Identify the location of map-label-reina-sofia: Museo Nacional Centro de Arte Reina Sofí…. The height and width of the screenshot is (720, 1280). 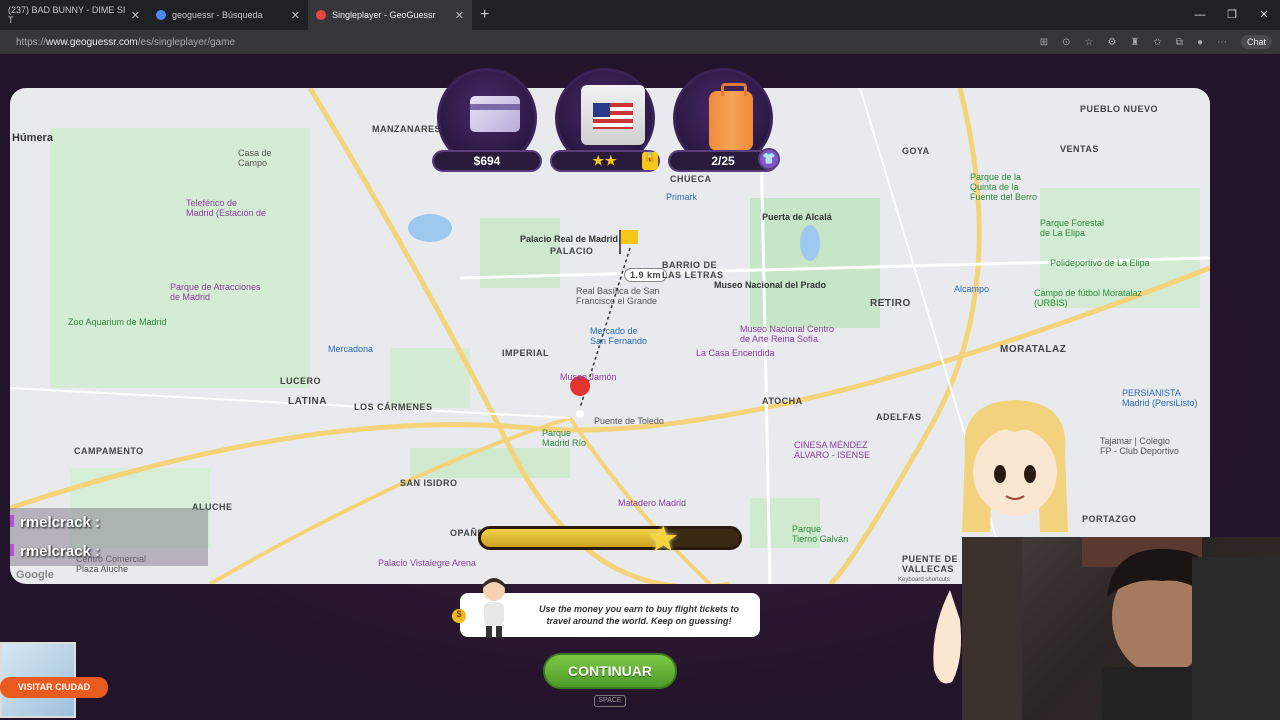
(787, 334).